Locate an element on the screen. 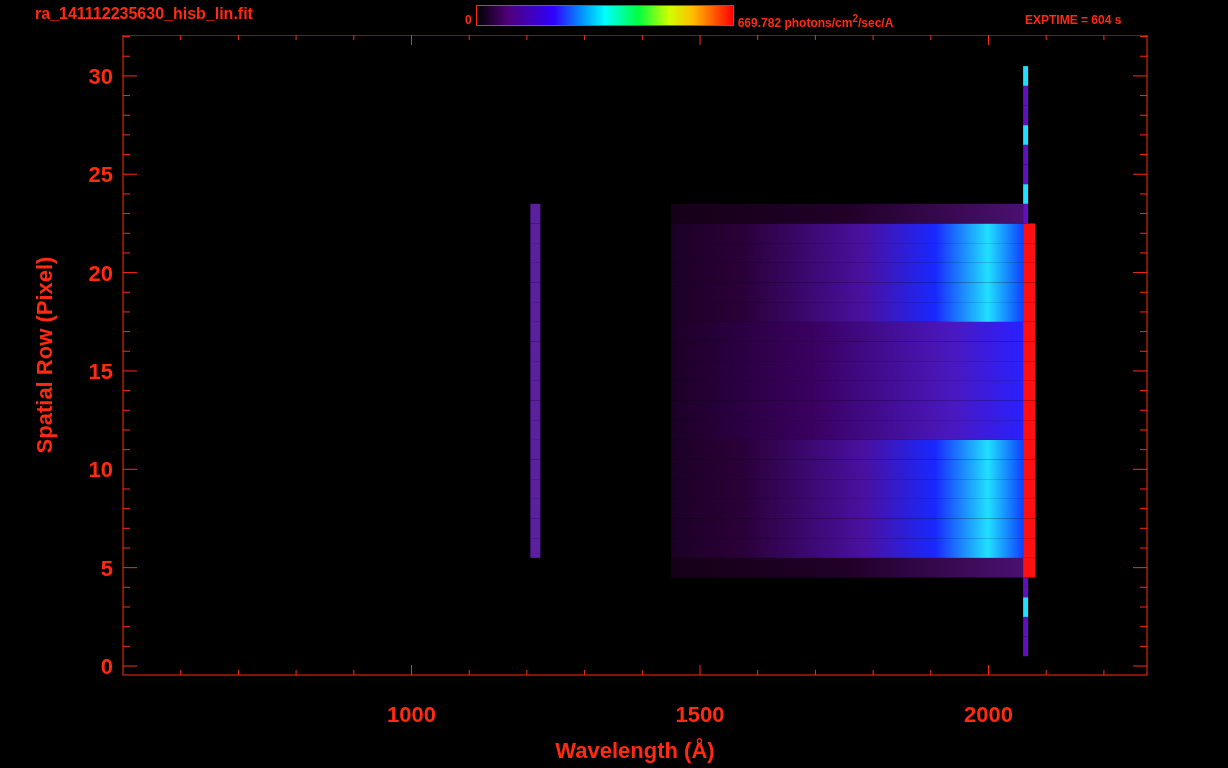  y-axis-label: Spatial Row (Pixel) is located at coordinates (44, 355).